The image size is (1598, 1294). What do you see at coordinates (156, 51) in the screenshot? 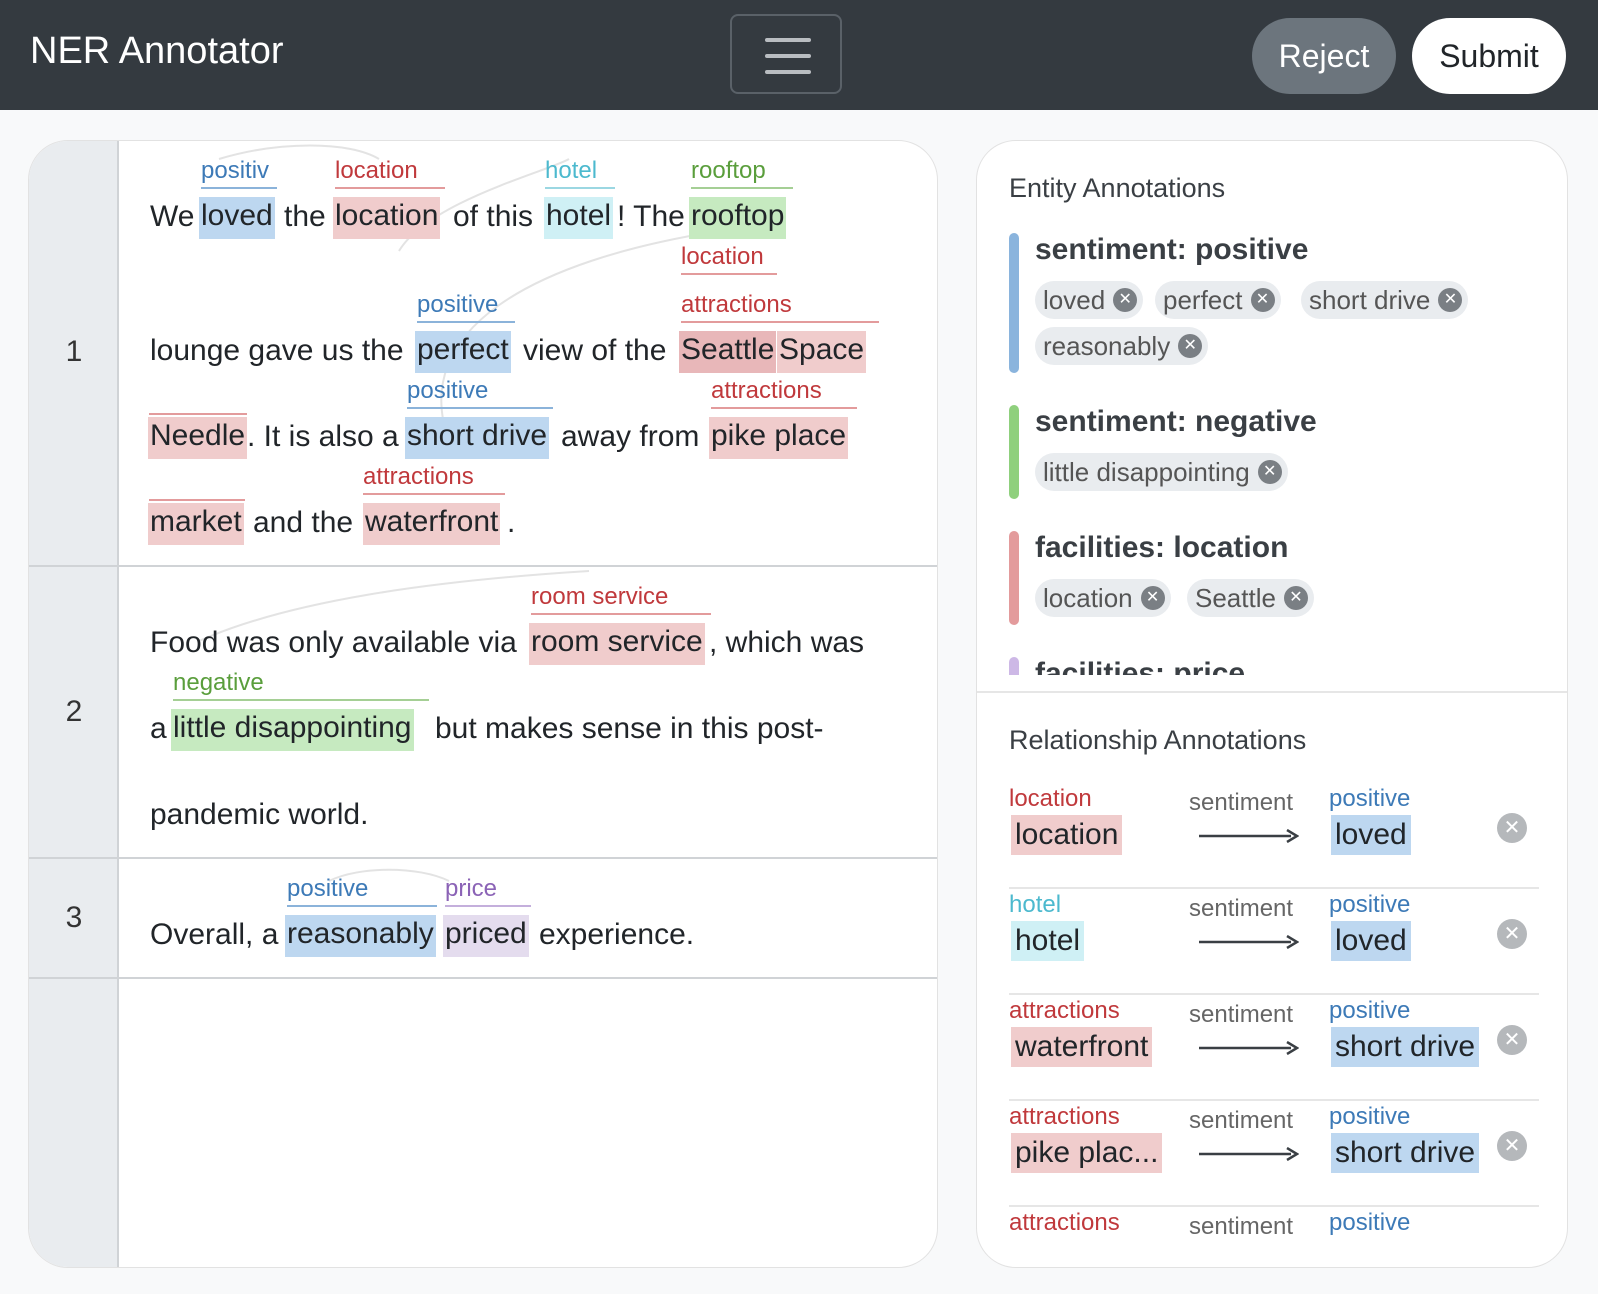
I see `app-brand: NER Annotator` at bounding box center [156, 51].